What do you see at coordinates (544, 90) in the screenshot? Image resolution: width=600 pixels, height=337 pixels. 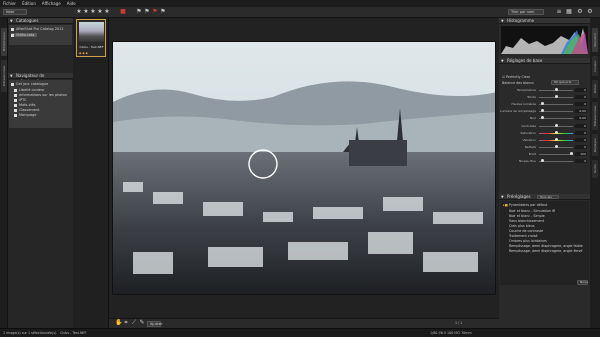 I see `slider-temperature: Température 0` at bounding box center [544, 90].